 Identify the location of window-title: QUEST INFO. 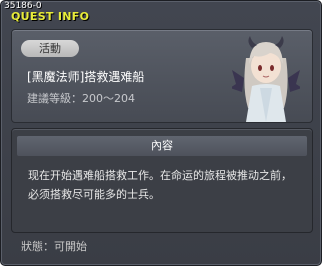
(50, 16).